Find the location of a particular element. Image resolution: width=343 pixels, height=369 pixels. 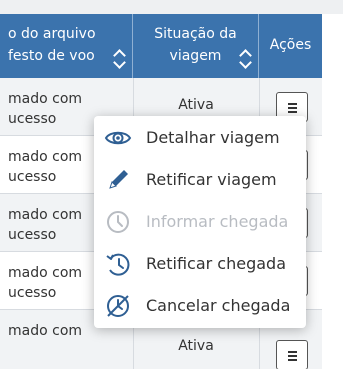

column-header-file-status-line1: o do arquivo is located at coordinates (52, 34).